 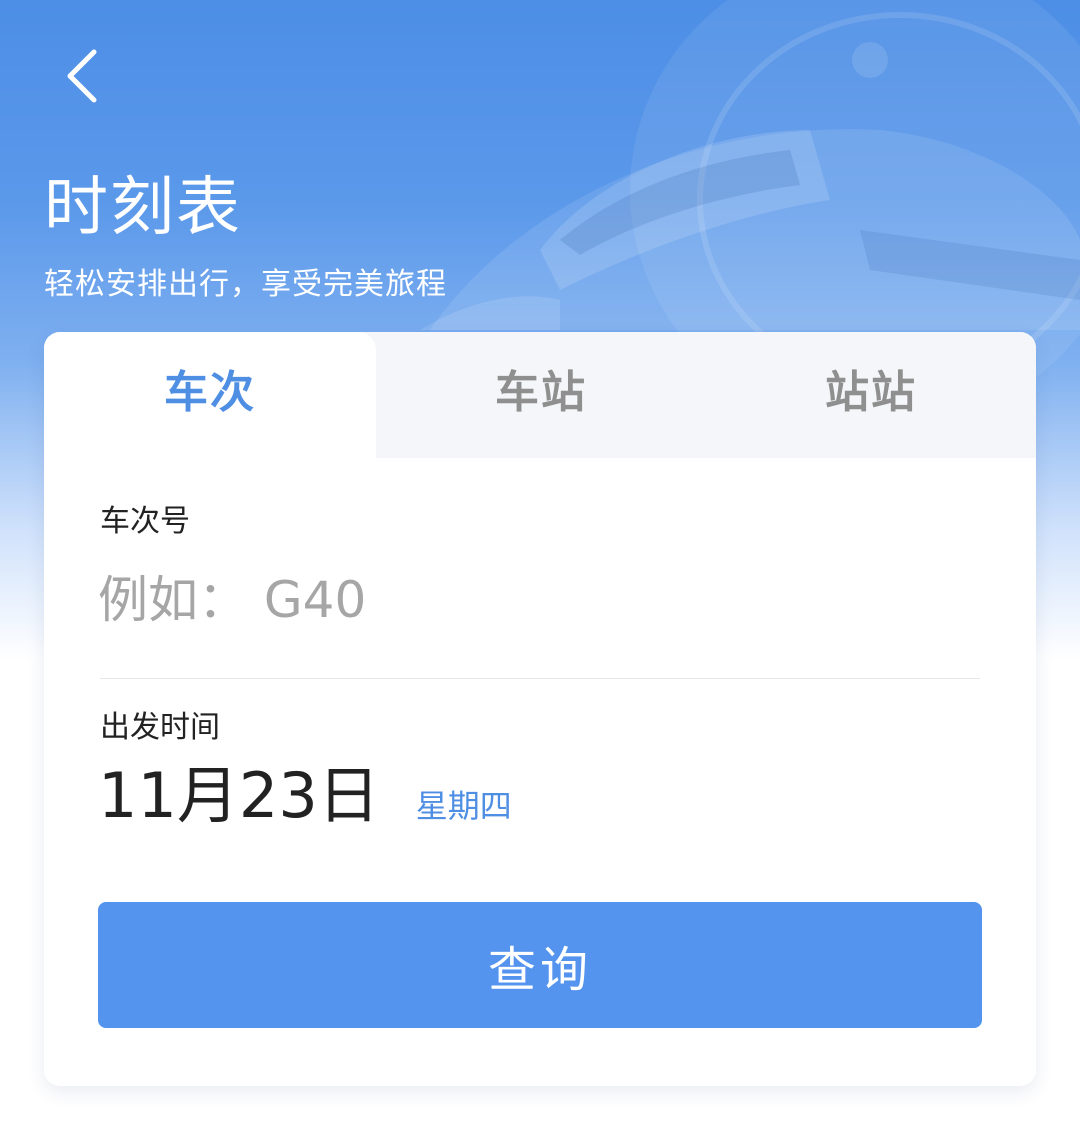 I want to click on train-number-label: 车次号, so click(x=145, y=521).